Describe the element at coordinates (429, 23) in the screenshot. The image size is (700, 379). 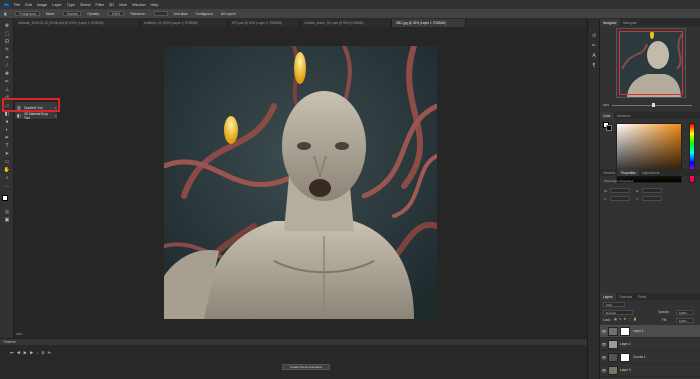
I see `tab-document-active: SBC.jpg @ 33% (Layer 1, RGB/8#)` at that location.